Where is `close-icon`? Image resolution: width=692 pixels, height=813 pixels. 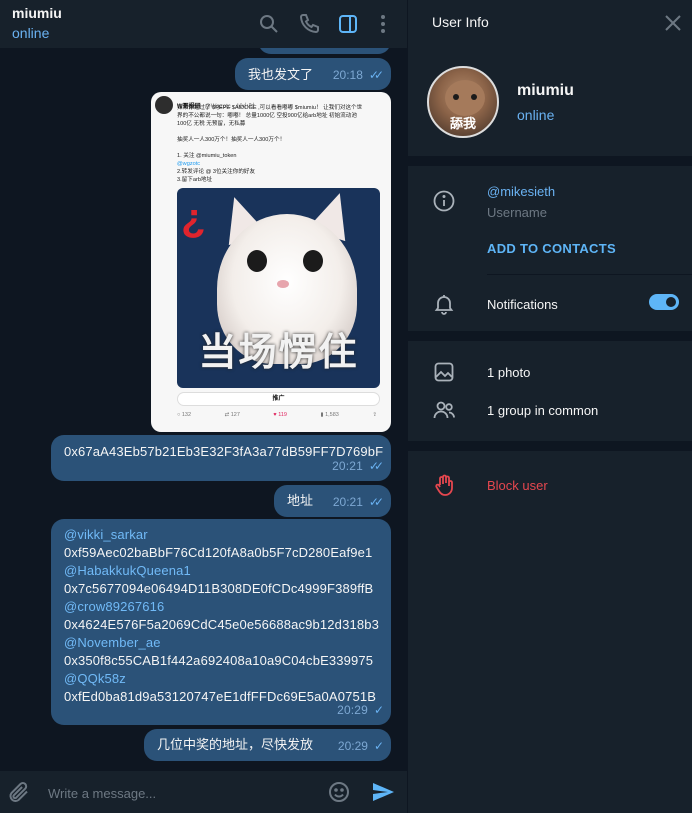
close-icon is located at coordinates (673, 23).